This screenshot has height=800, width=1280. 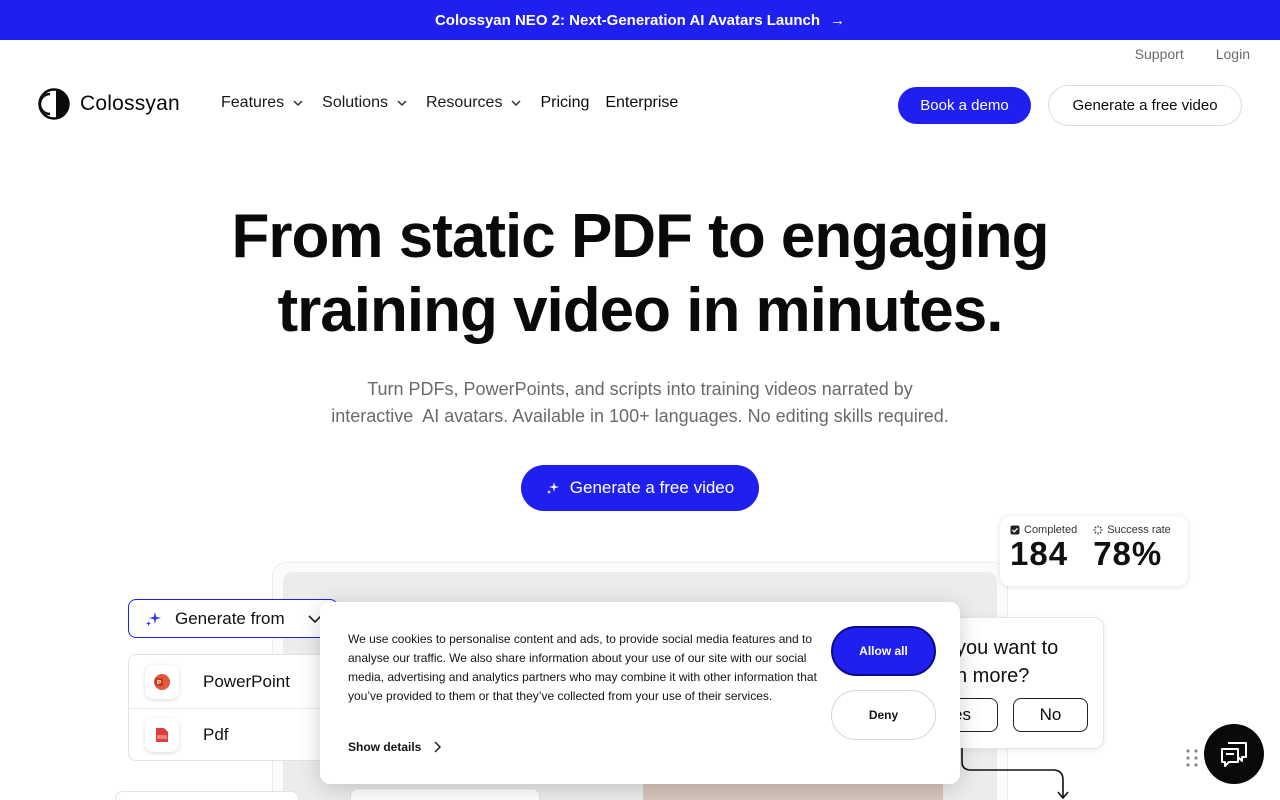 I want to click on stats-card: Completed 184 Success rate 78%, so click(x=1094, y=551).